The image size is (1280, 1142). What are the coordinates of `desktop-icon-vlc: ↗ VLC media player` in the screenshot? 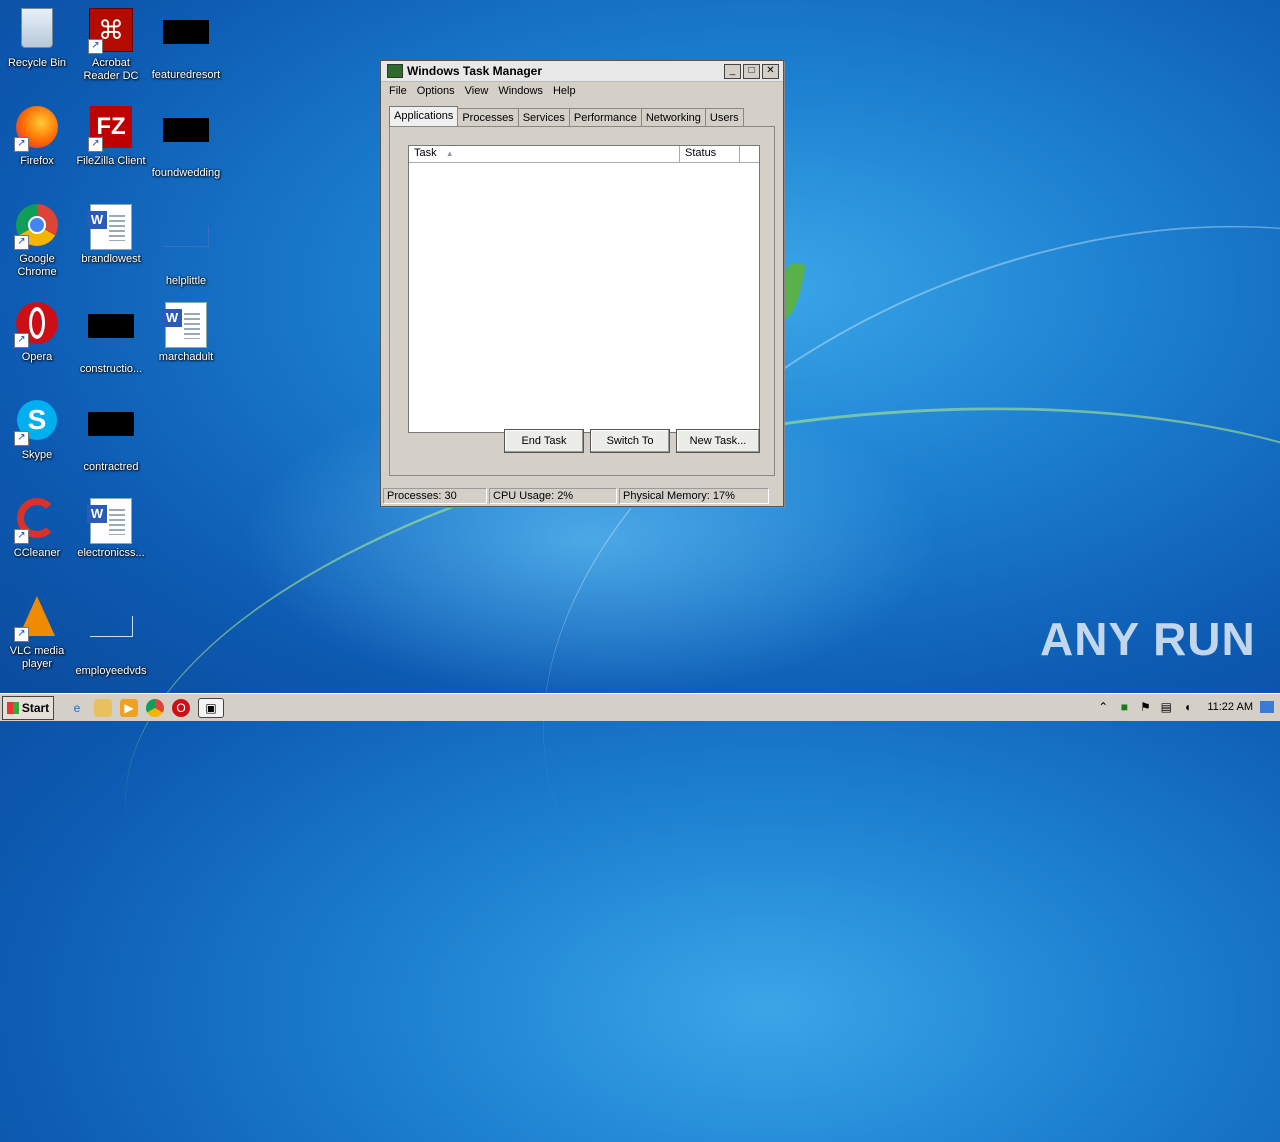 It's located at (37, 633).